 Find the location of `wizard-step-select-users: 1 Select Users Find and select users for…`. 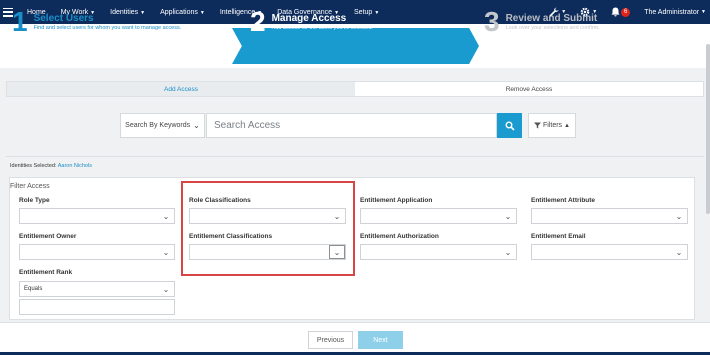

wizard-step-select-users: 1 Select Users Find and select users for… is located at coordinates (96, 22).